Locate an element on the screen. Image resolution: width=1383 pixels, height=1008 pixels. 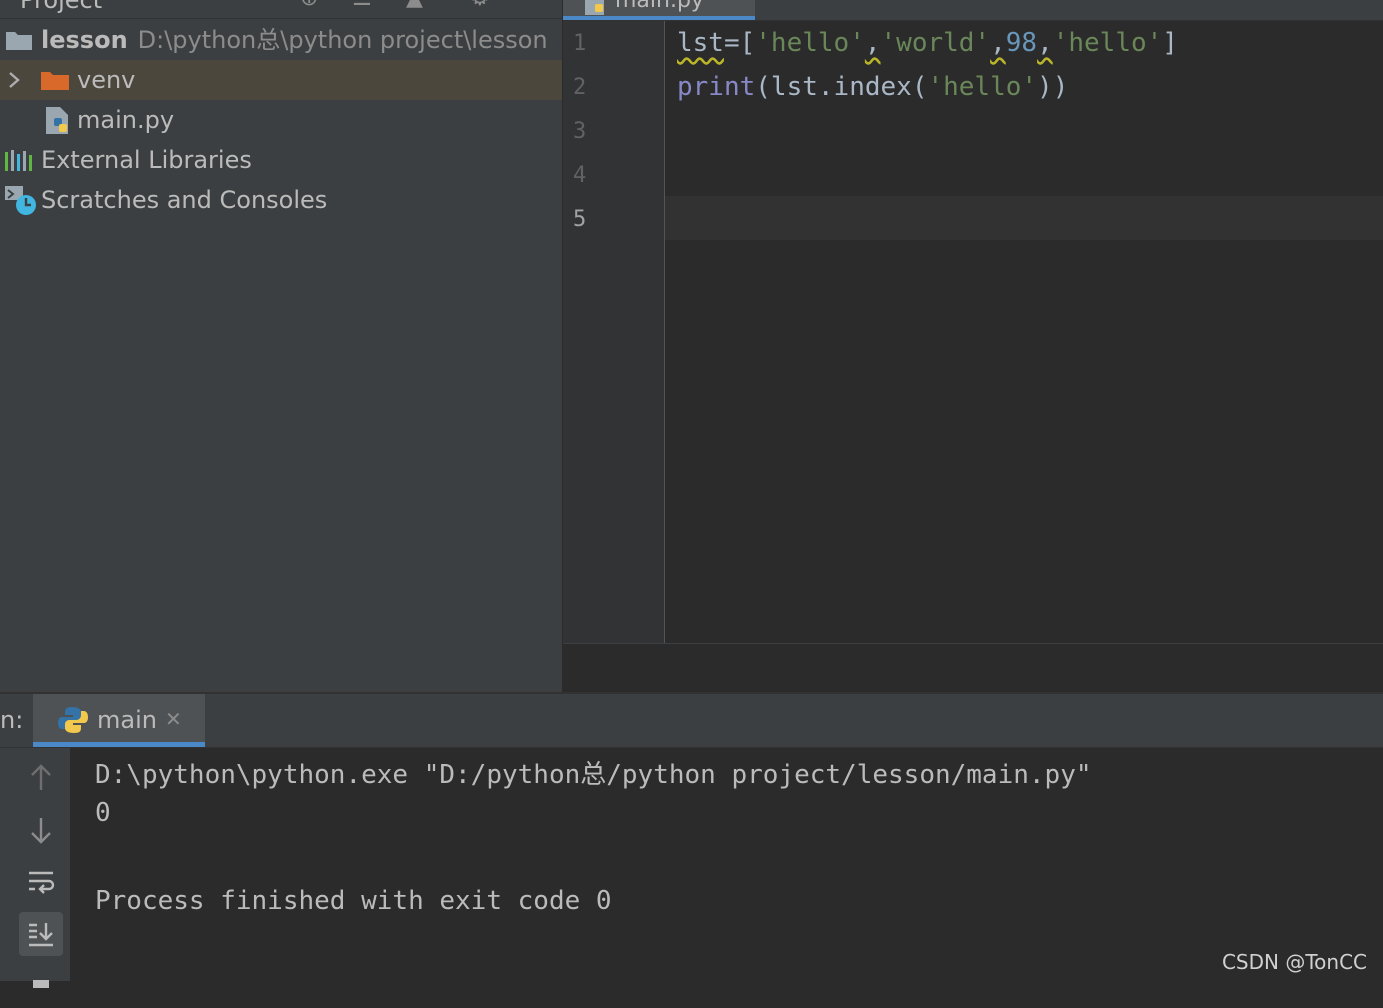
external-libraries-label: External Libraries is located at coordinates (146, 160).